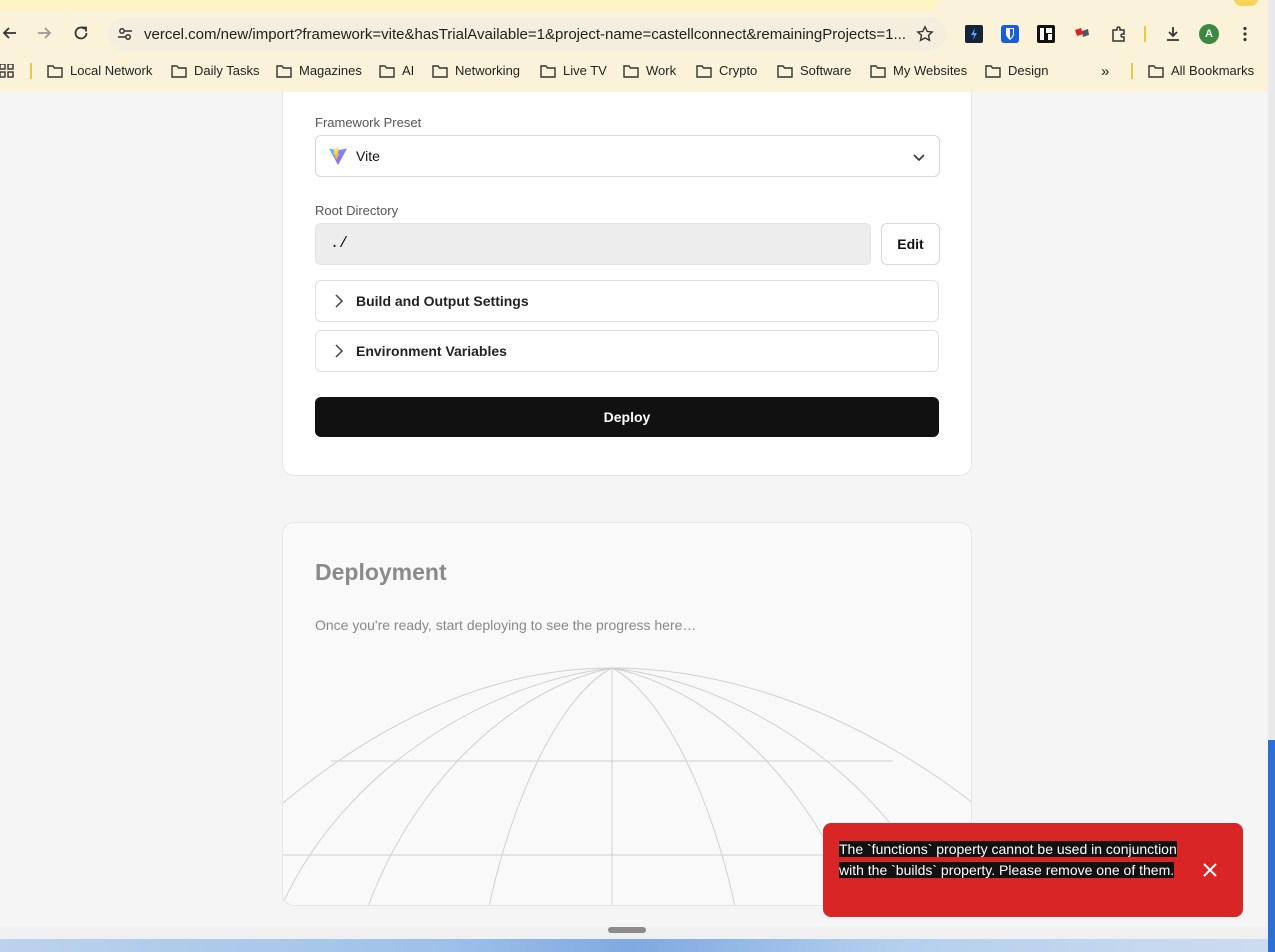 Image resolution: width=1275 pixels, height=952 pixels. What do you see at coordinates (338, 156) in the screenshot?
I see `vite-logo-icon` at bounding box center [338, 156].